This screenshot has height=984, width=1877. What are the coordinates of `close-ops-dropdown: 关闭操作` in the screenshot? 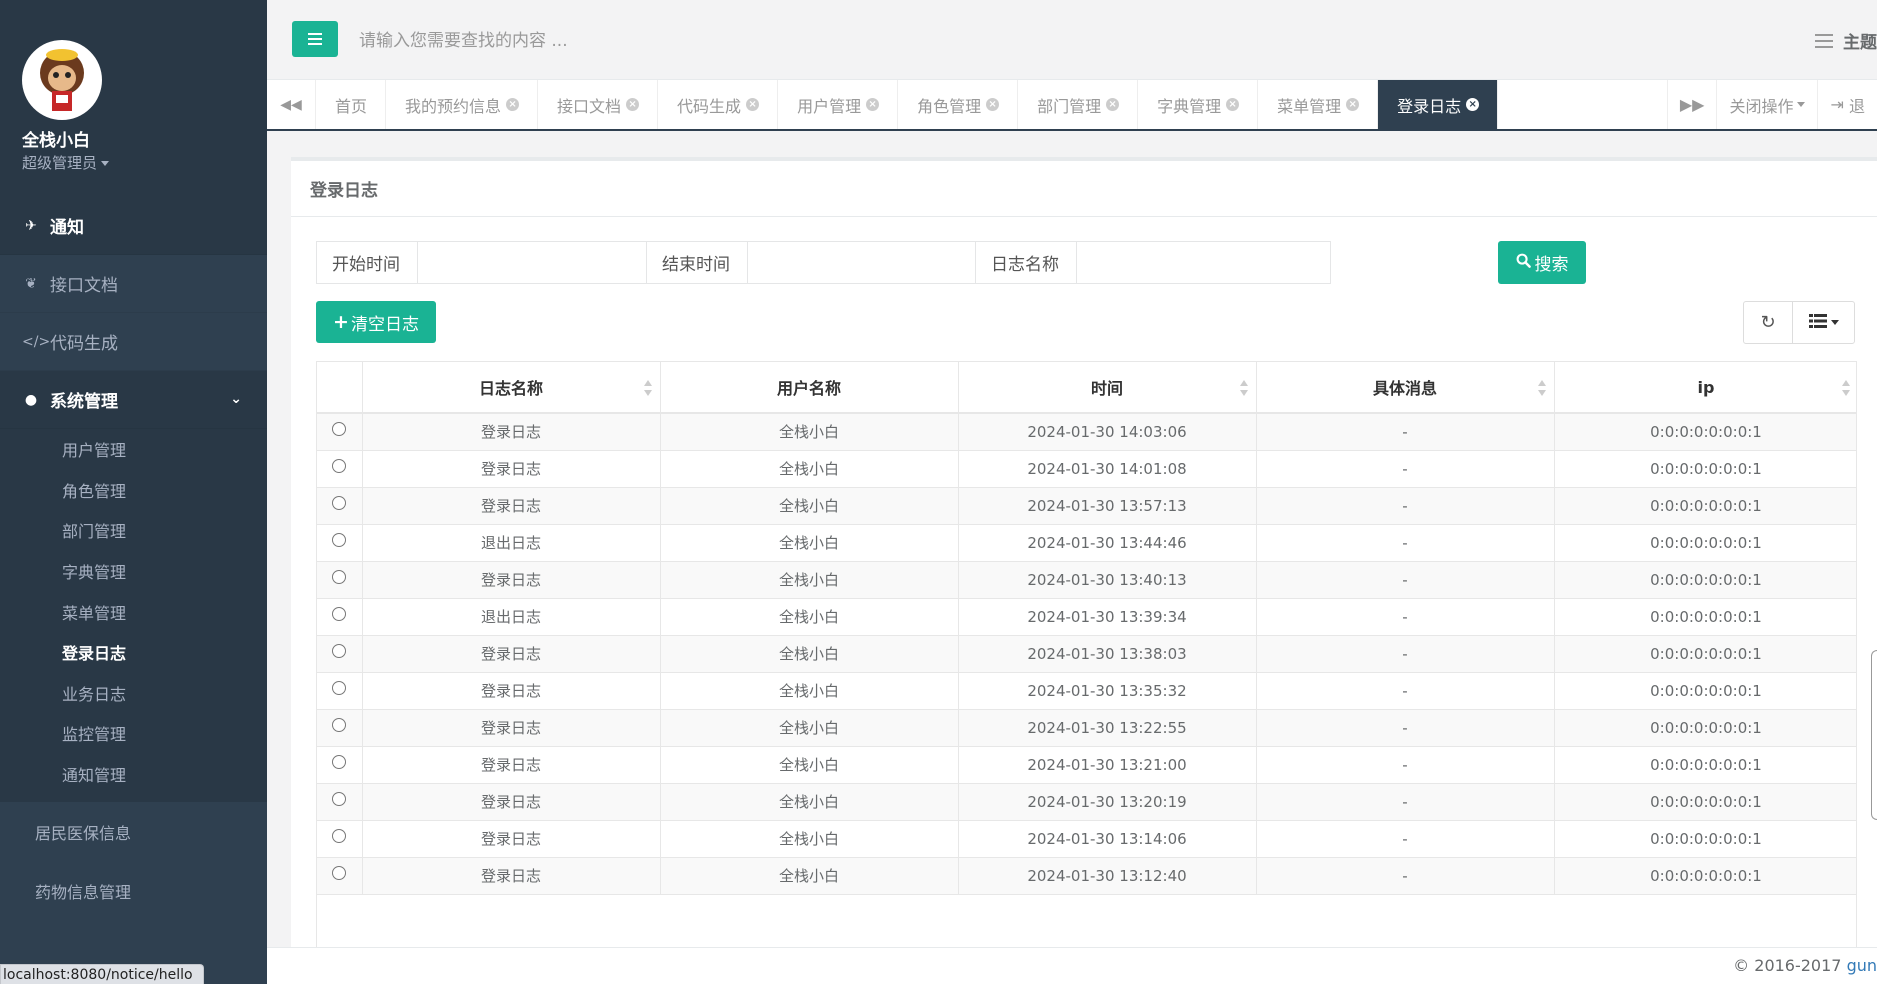 It's located at (1766, 104).